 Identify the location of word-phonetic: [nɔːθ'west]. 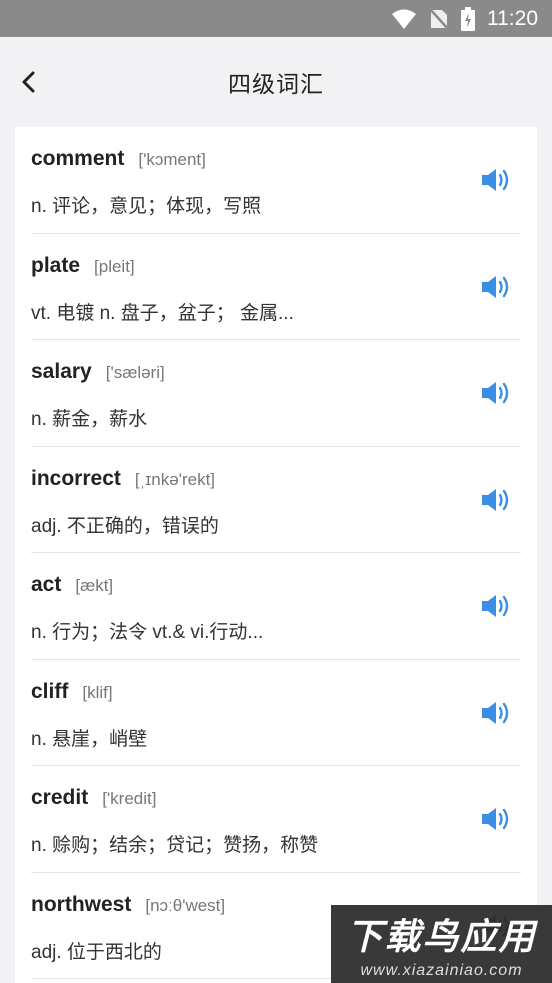
(185, 905).